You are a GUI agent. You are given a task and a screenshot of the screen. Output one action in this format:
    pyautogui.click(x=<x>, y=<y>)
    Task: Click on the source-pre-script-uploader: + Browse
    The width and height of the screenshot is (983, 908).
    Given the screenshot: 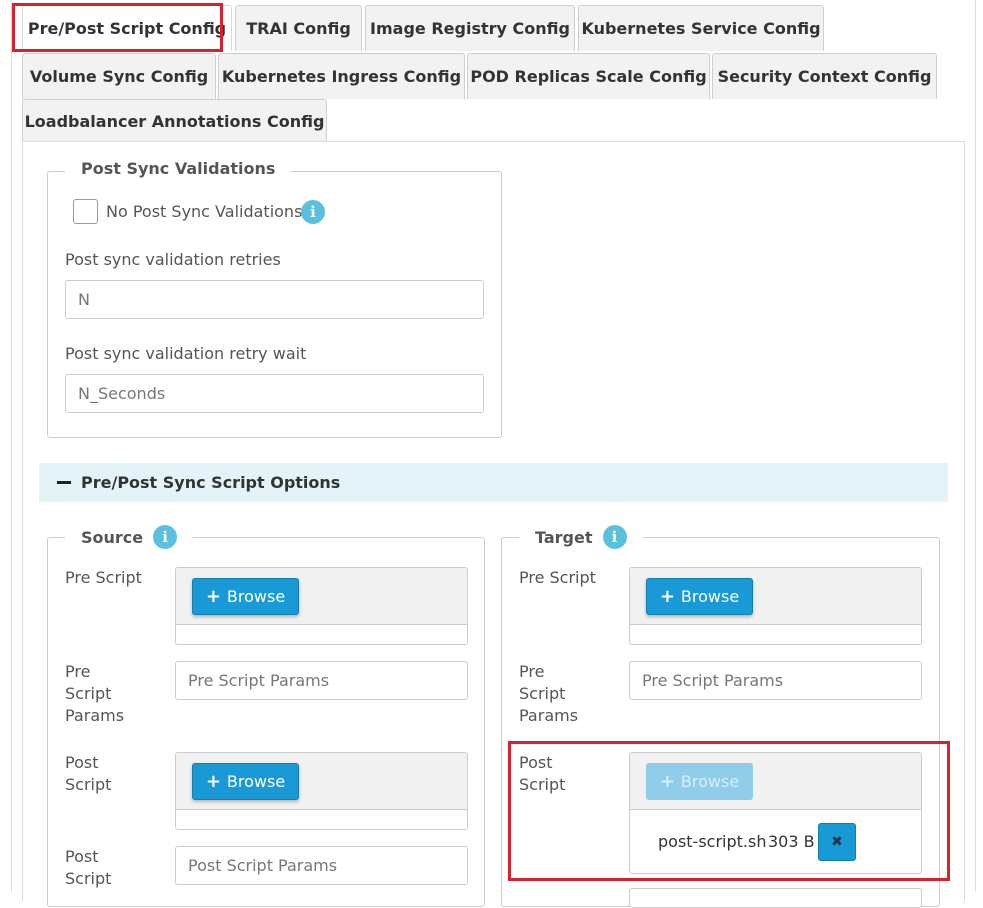 What is the action you would take?
    pyautogui.click(x=321, y=606)
    